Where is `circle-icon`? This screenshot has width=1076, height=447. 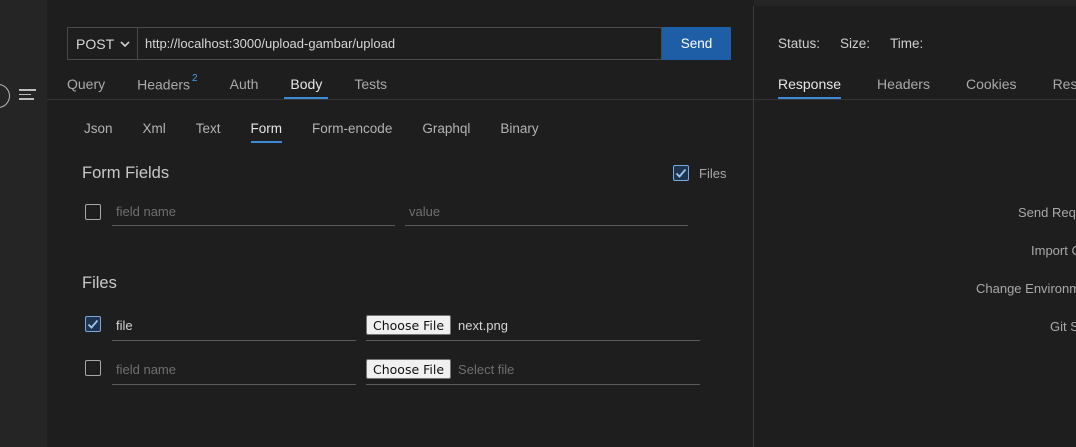 circle-icon is located at coordinates (5, 96).